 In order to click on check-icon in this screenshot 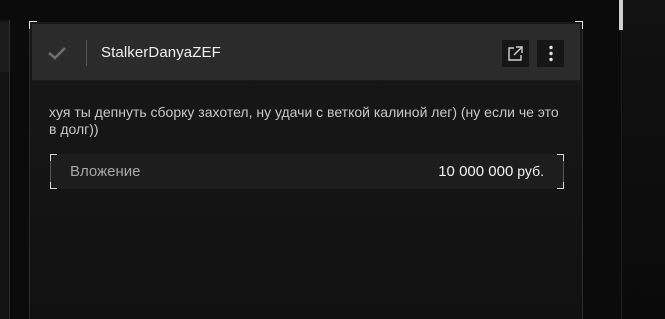, I will do `click(57, 53)`.